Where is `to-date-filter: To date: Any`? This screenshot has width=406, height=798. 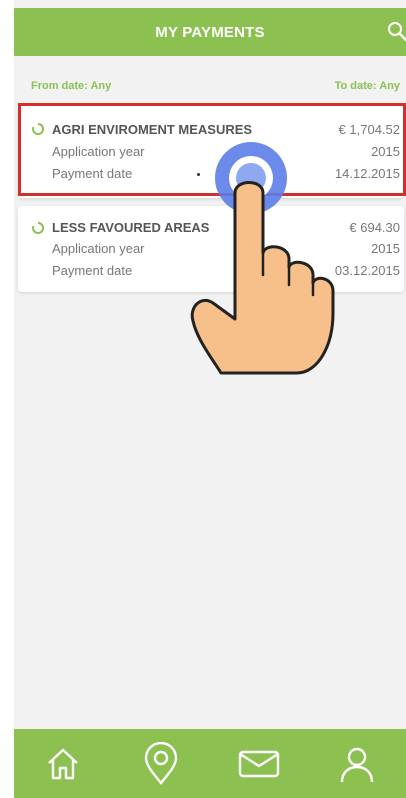
to-date-filter: To date: Any is located at coordinates (367, 86).